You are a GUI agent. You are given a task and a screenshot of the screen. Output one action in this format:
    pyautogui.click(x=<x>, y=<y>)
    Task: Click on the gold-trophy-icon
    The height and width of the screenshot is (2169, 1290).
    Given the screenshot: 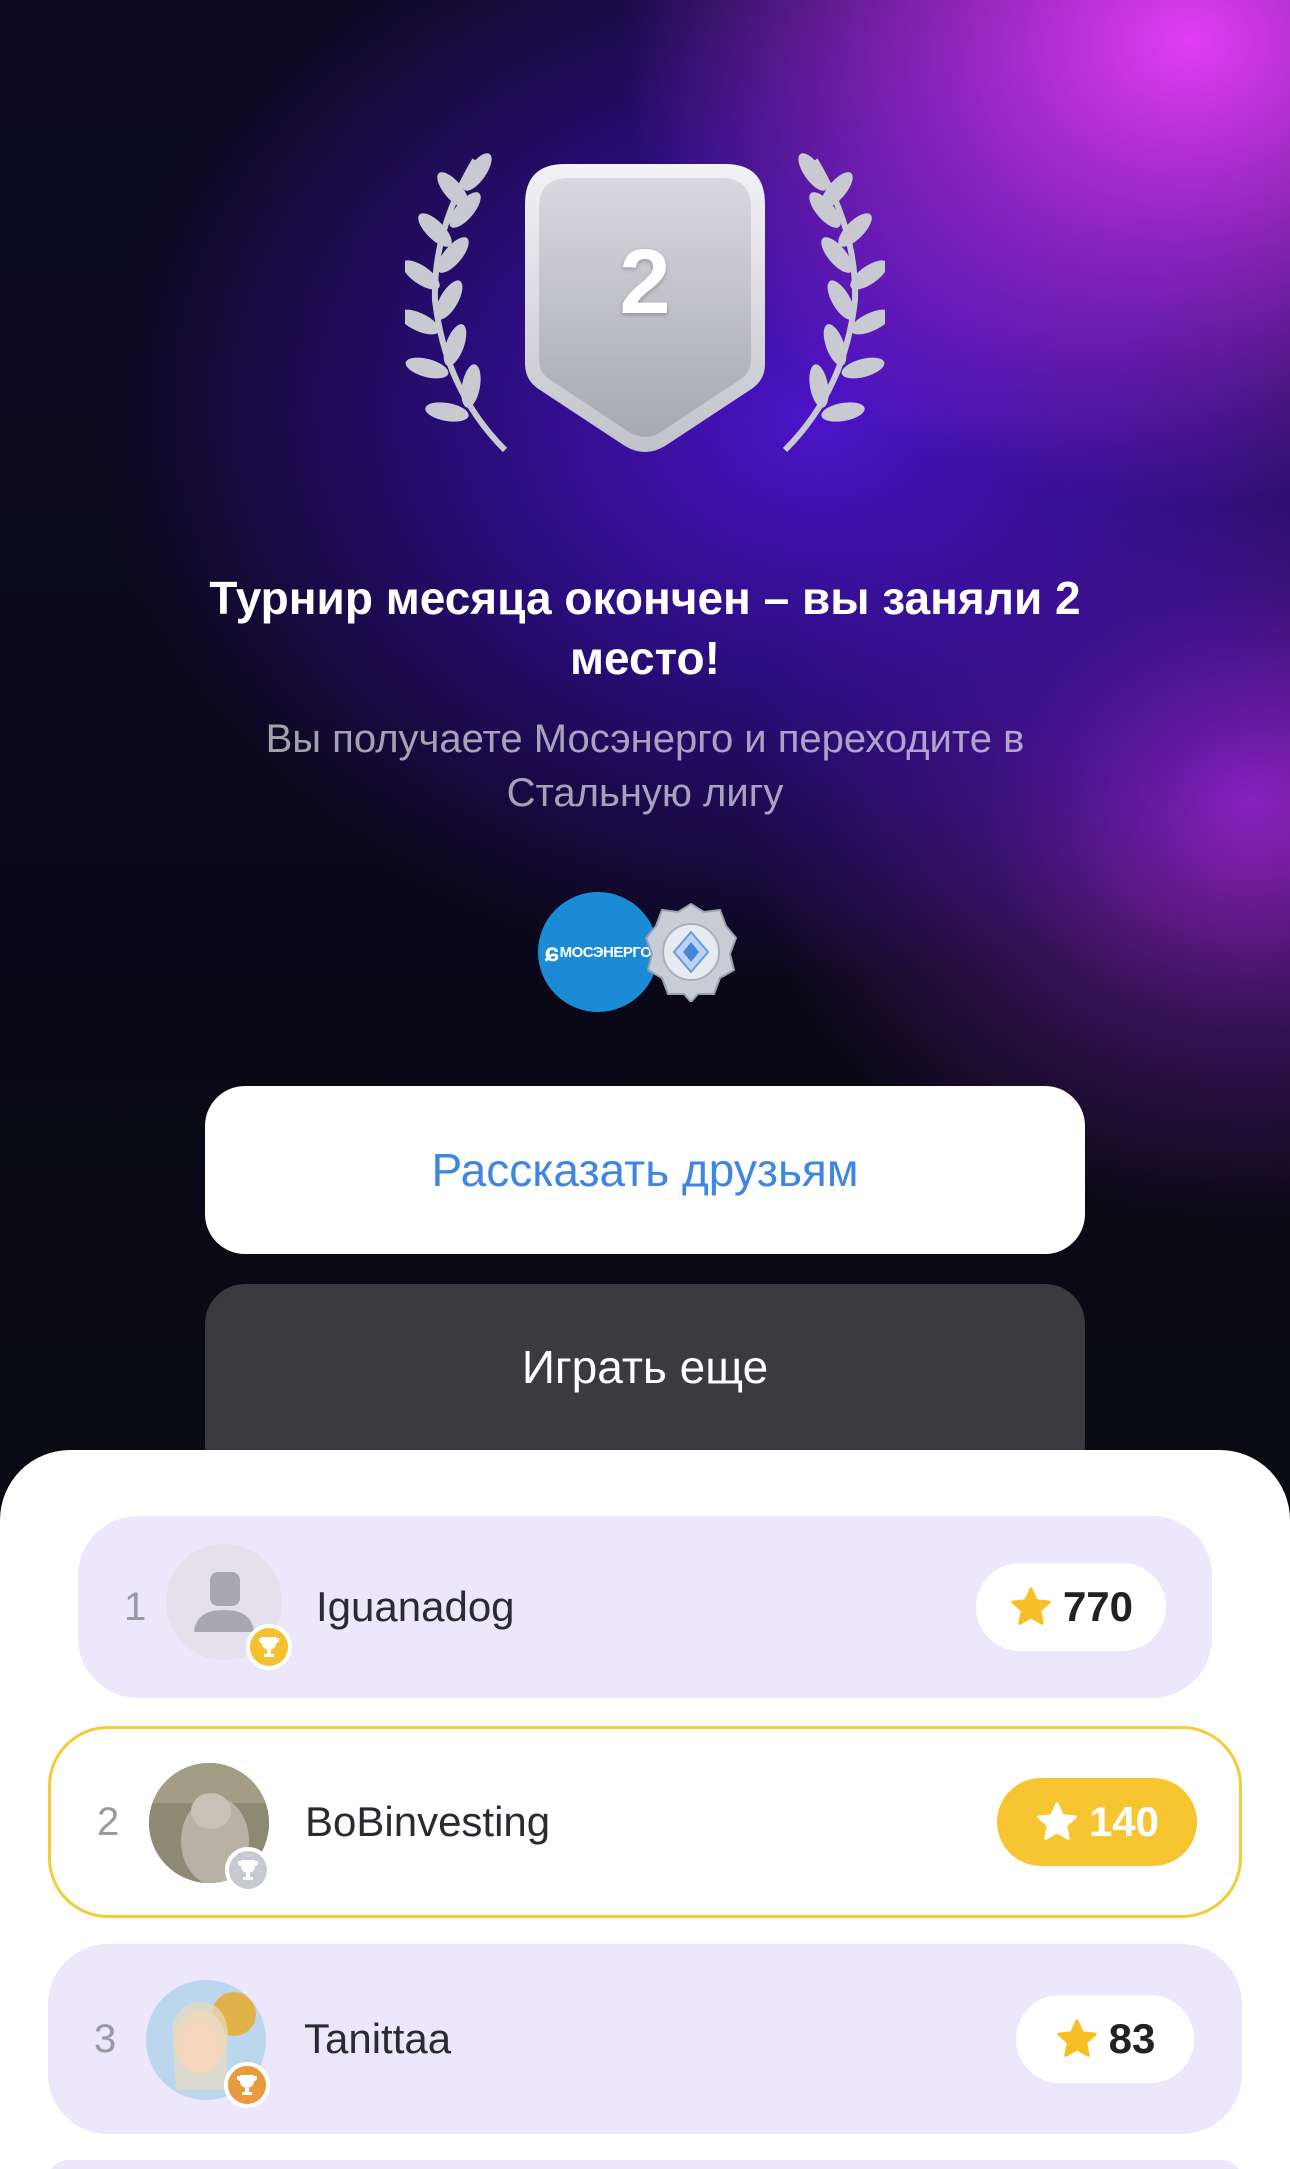 What is the action you would take?
    pyautogui.click(x=269, y=1647)
    